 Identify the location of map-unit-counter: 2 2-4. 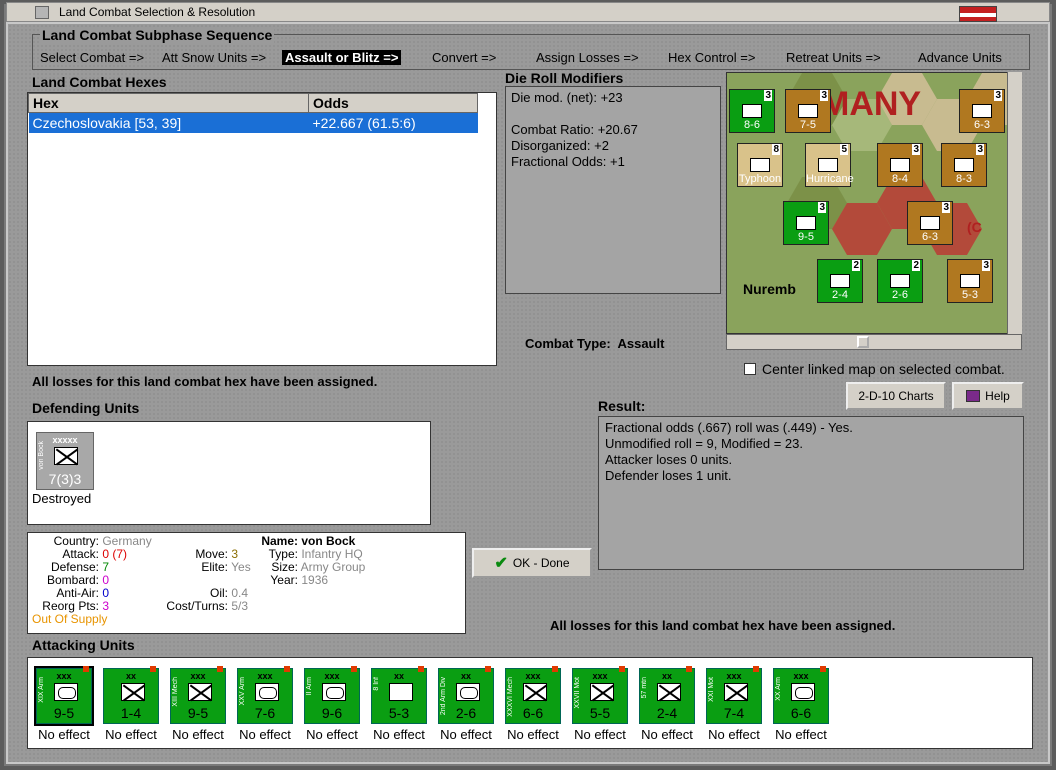
(840, 281).